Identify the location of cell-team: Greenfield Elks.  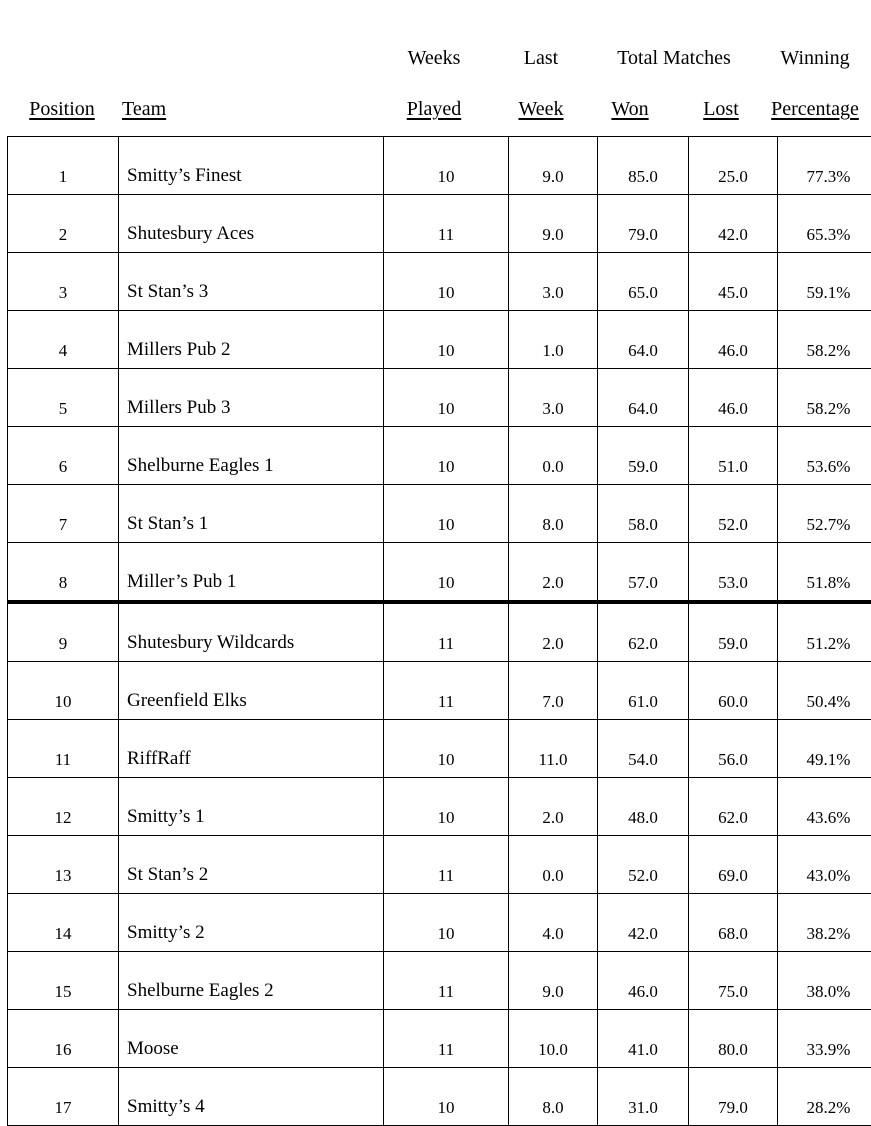
(251, 691).